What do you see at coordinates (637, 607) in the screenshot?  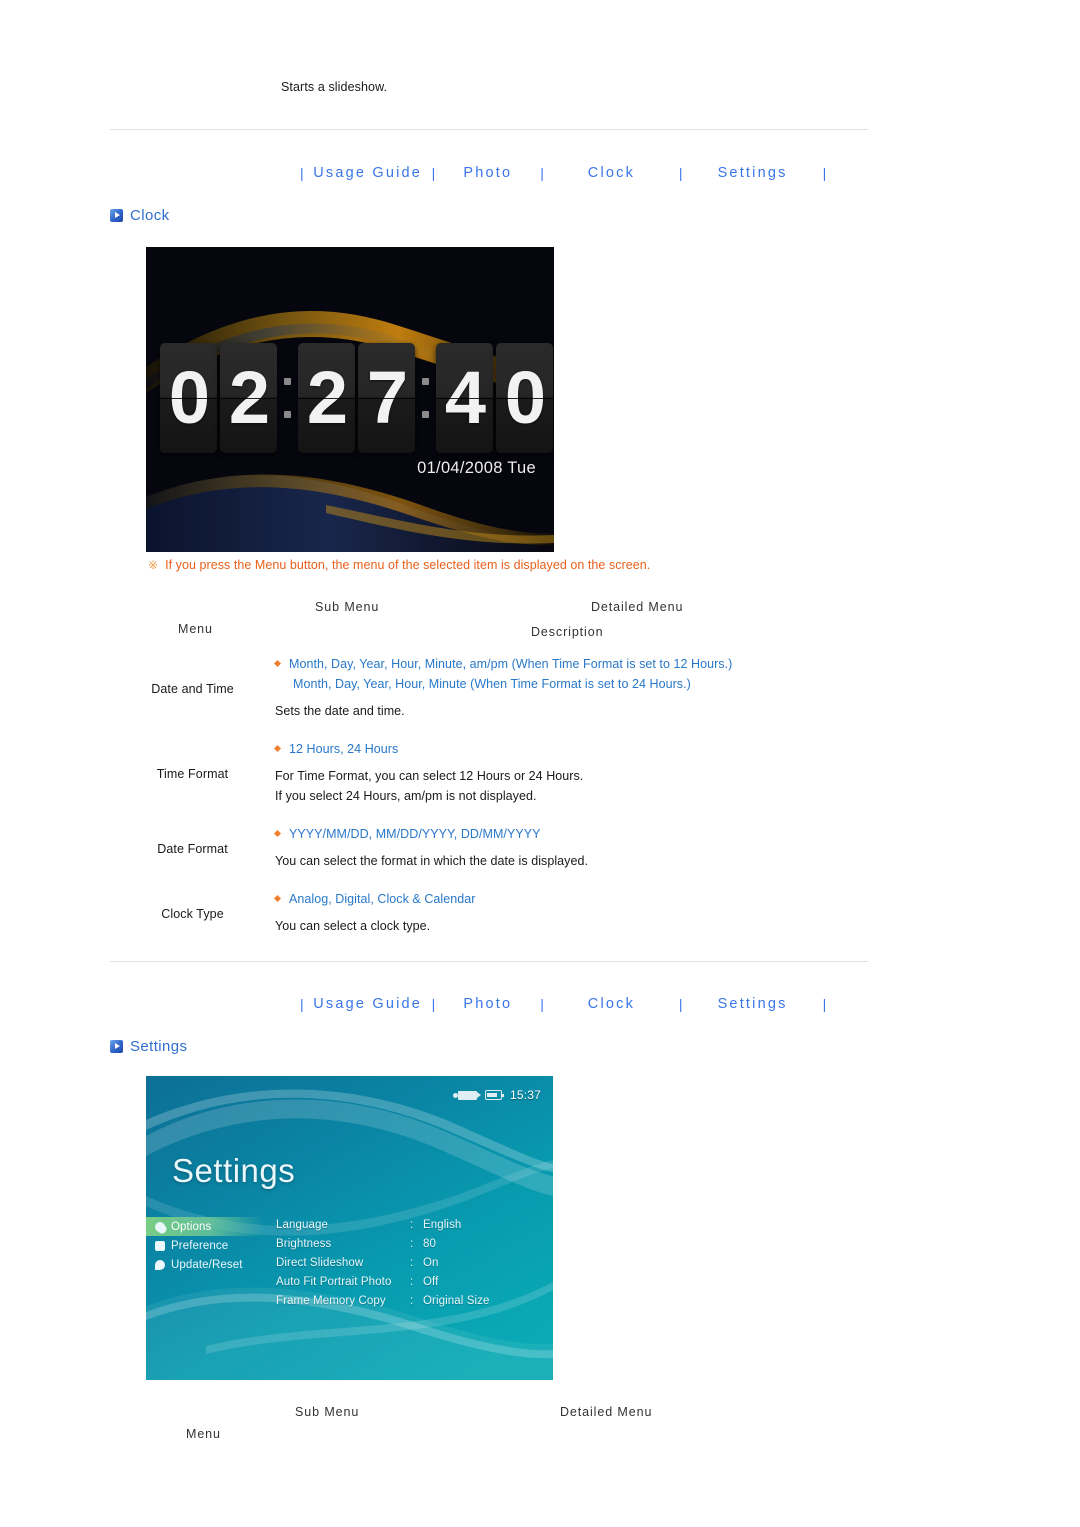 I see `header-detailed-menu: Detailed Menu` at bounding box center [637, 607].